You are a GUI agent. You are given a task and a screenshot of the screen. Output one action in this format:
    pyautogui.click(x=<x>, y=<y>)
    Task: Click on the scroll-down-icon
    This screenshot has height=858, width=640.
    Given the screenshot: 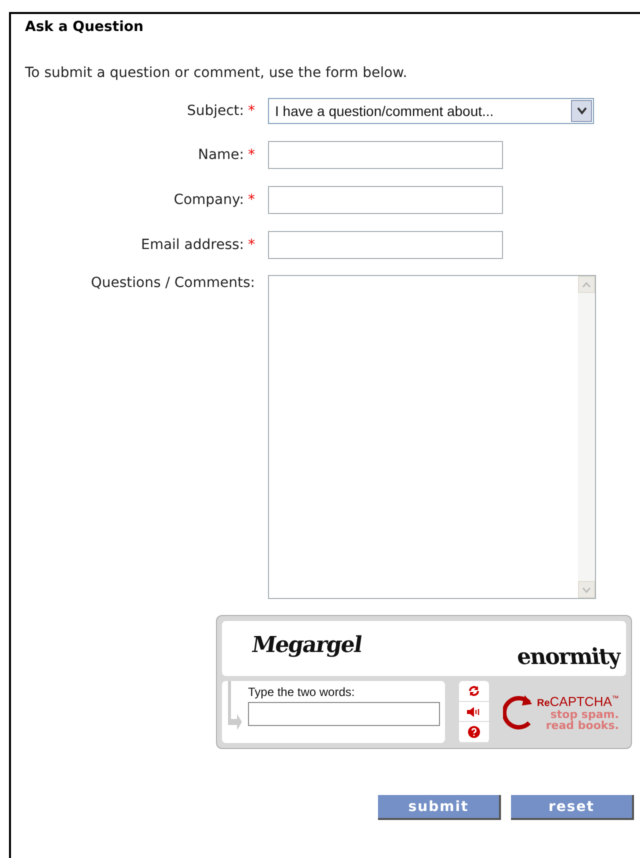 What is the action you would take?
    pyautogui.click(x=586, y=589)
    